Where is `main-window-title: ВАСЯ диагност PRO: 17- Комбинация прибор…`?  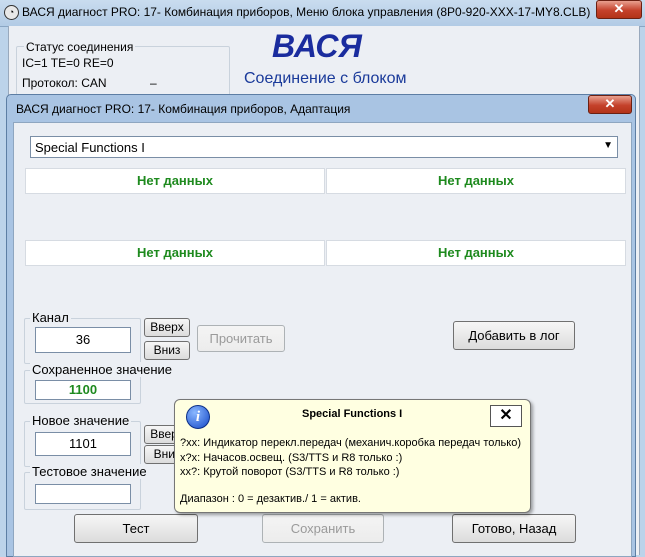
main-window-title: ВАСЯ диагност PRO: 17- Комбинация прибор… is located at coordinates (306, 12).